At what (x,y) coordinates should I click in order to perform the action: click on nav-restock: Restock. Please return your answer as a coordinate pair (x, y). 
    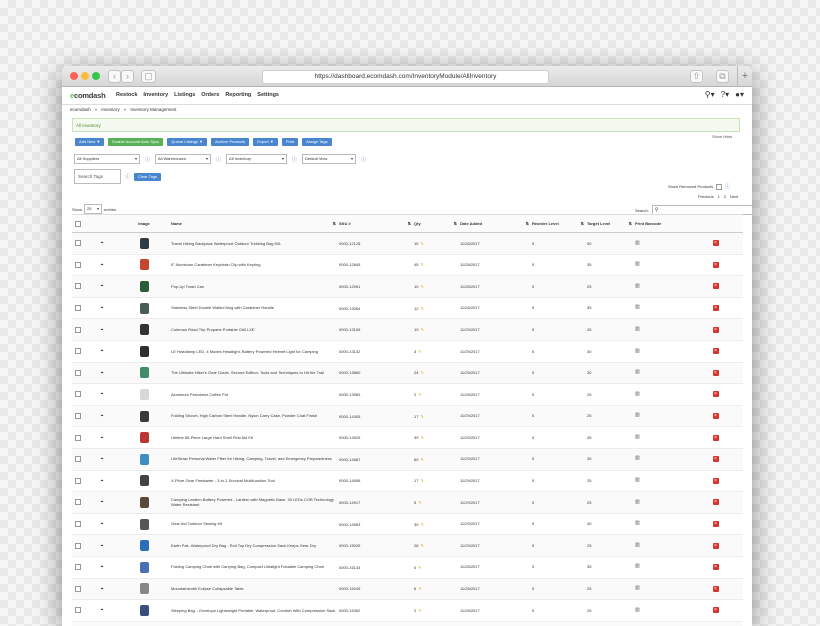
    Looking at the image, I should click on (126, 95).